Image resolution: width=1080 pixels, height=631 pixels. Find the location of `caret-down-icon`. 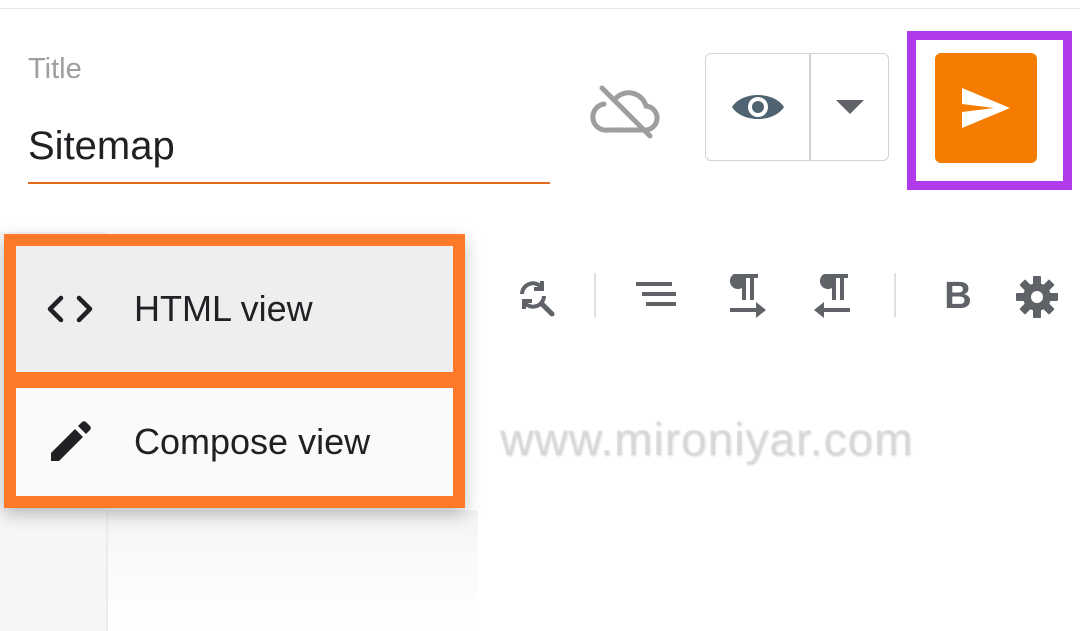

caret-down-icon is located at coordinates (849, 107).